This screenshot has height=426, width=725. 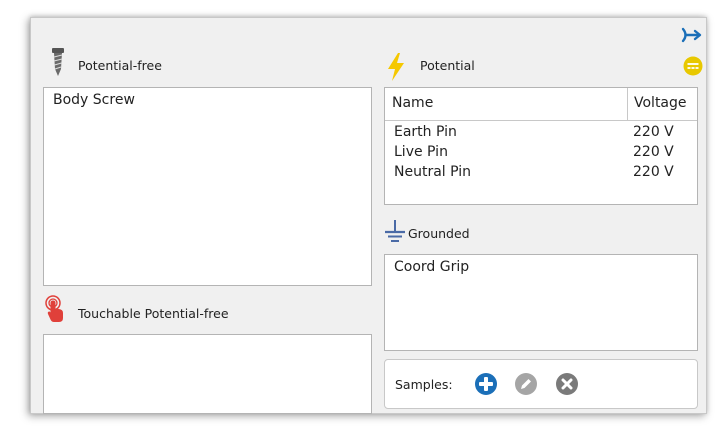 I want to click on add-sample-button, so click(x=486, y=384).